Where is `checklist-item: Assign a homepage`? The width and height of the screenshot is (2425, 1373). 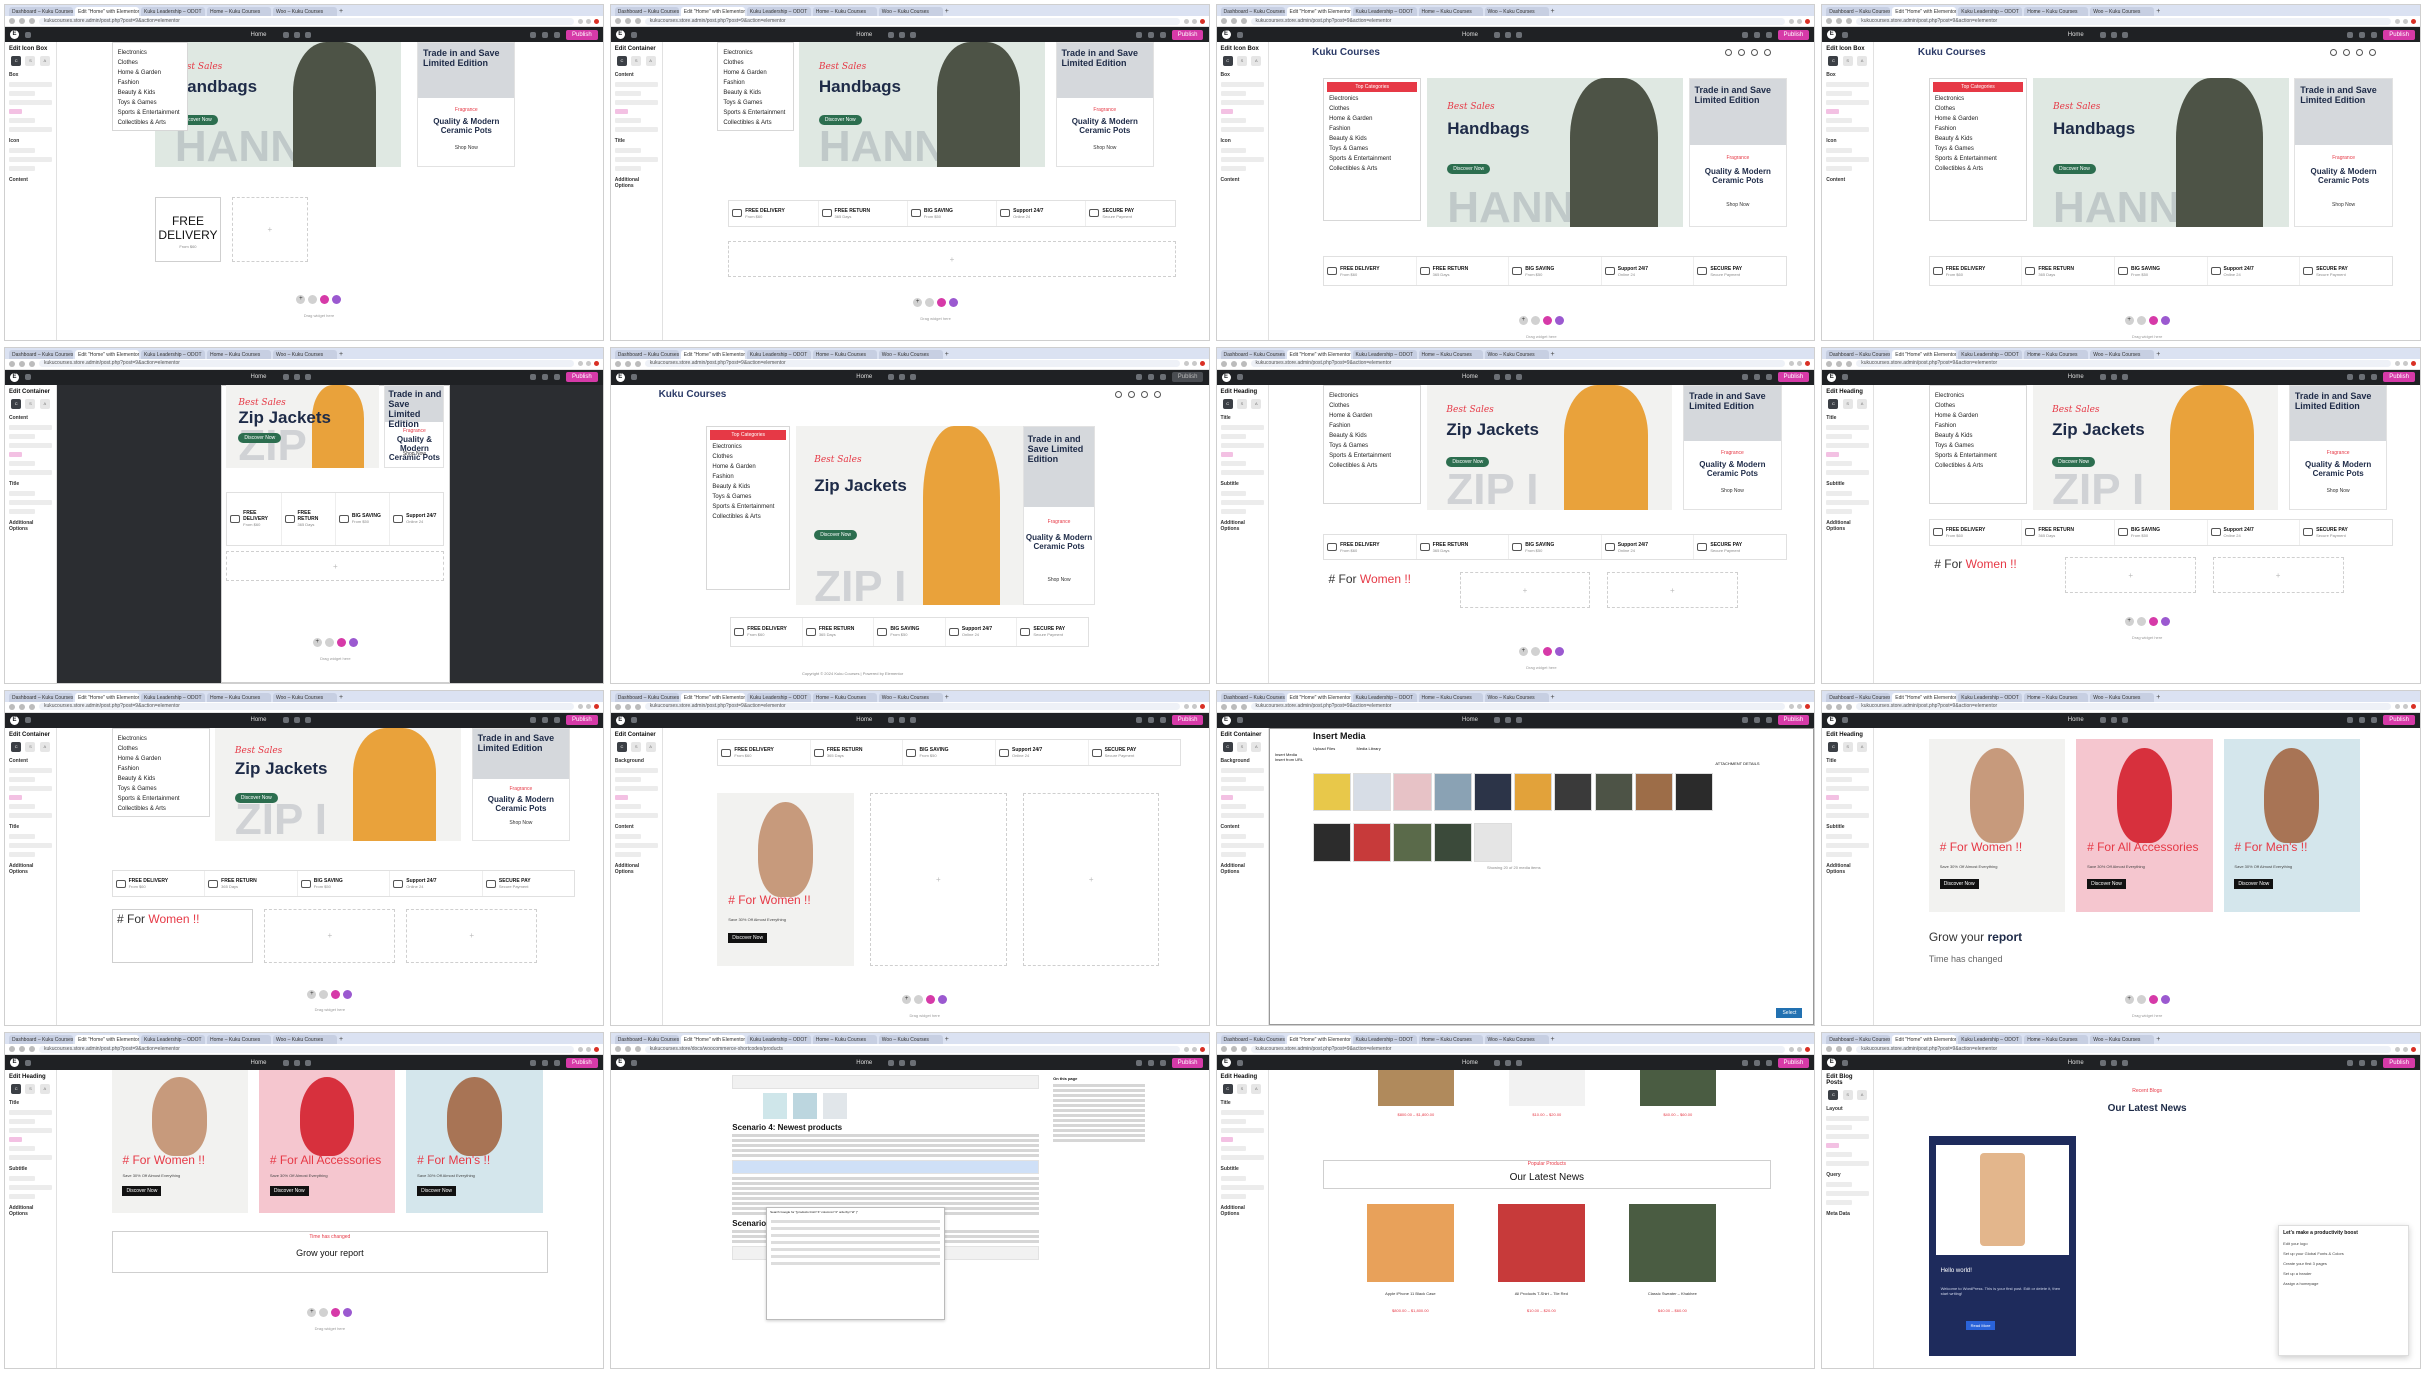
checklist-item: Assign a homepage is located at coordinates (2343, 1283).